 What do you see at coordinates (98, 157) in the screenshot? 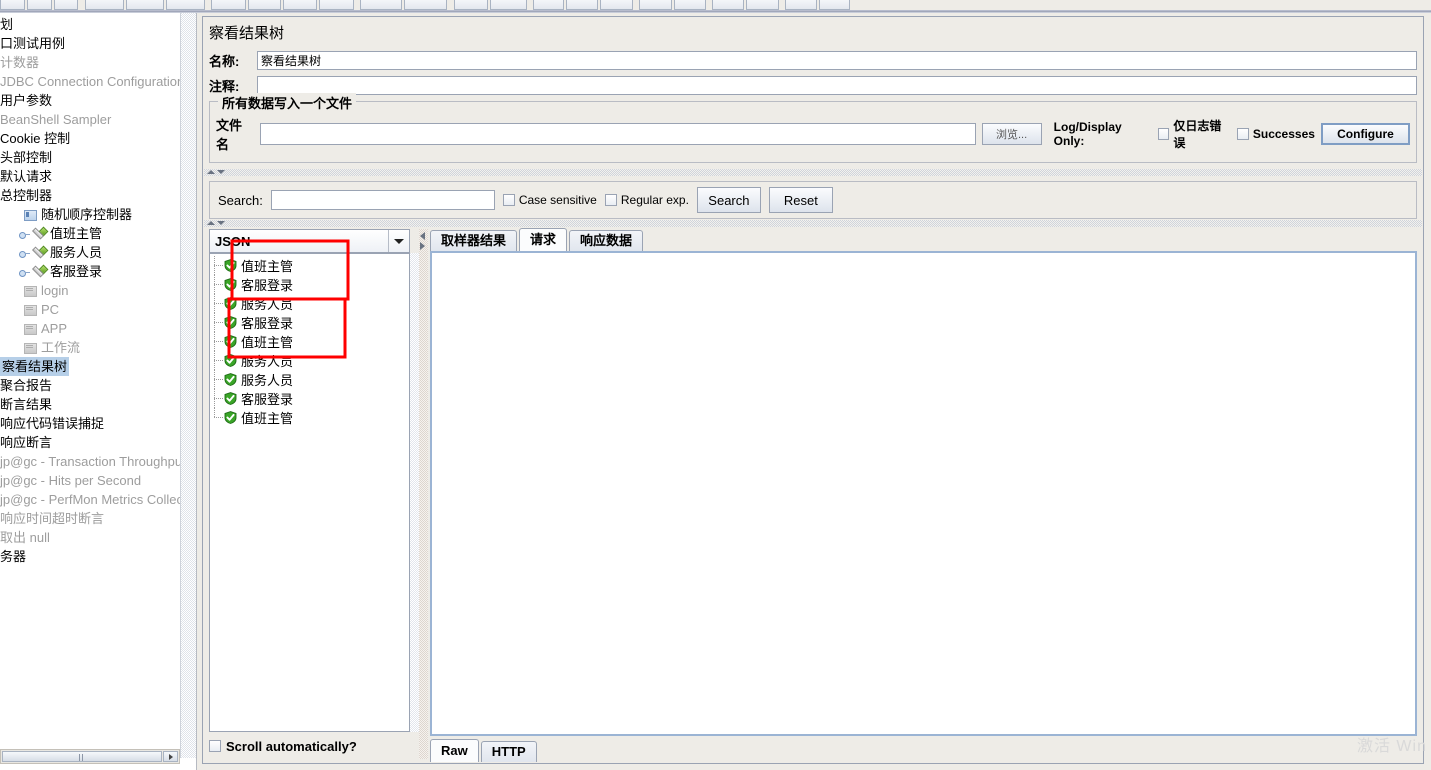
I see `sidebar-item: 头部控制` at bounding box center [98, 157].